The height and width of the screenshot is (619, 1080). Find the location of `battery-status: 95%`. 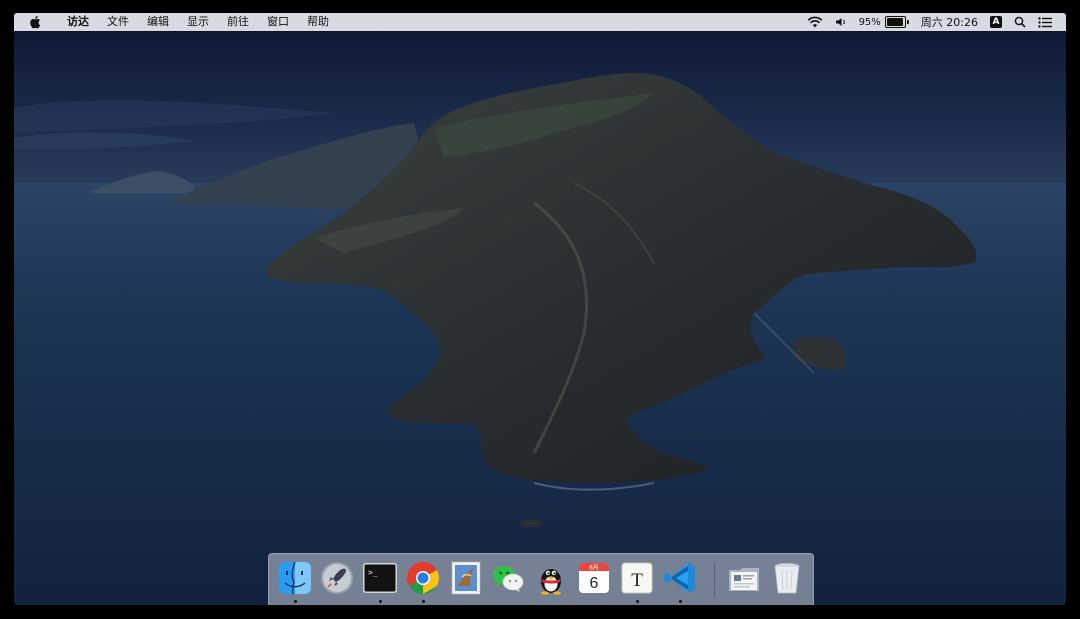

battery-status: 95% is located at coordinates (884, 22).